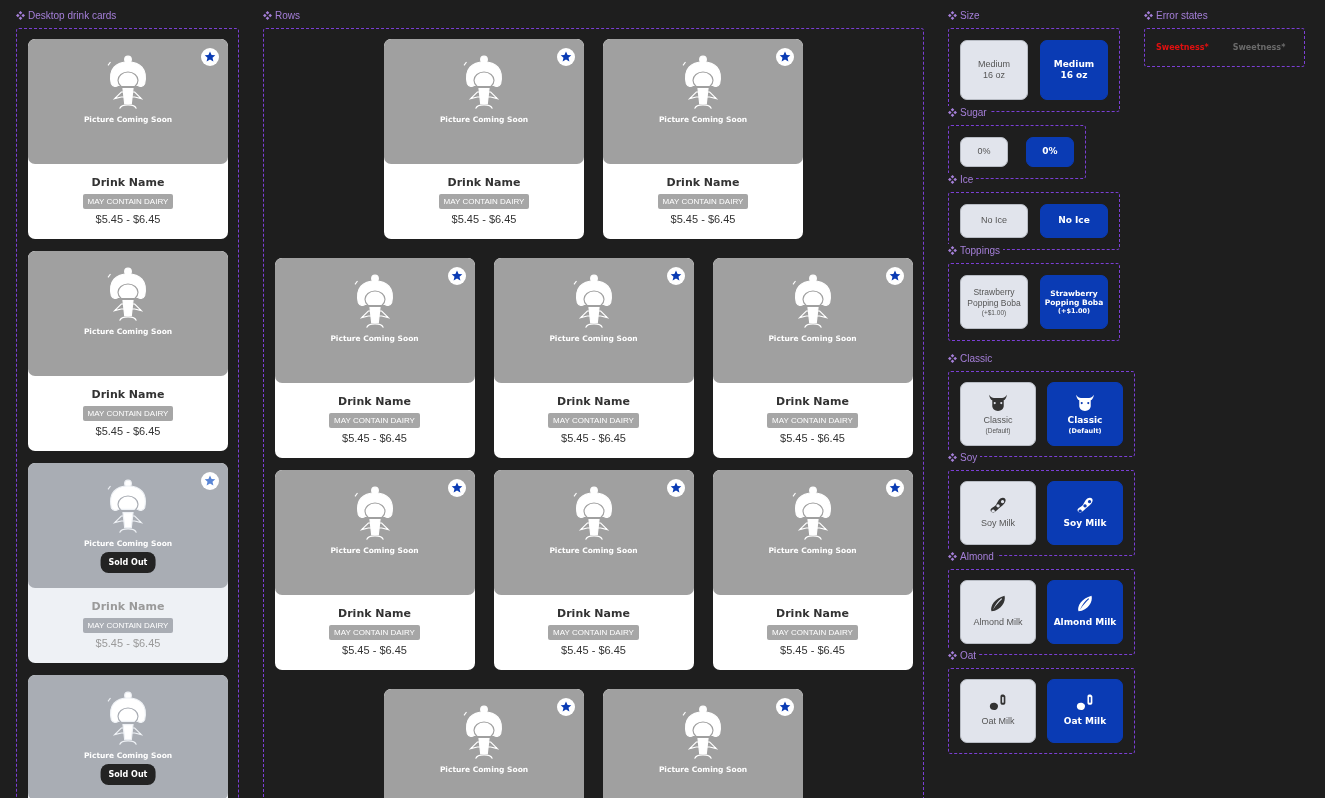  What do you see at coordinates (968, 655) in the screenshot?
I see `section-title: Oat` at bounding box center [968, 655].